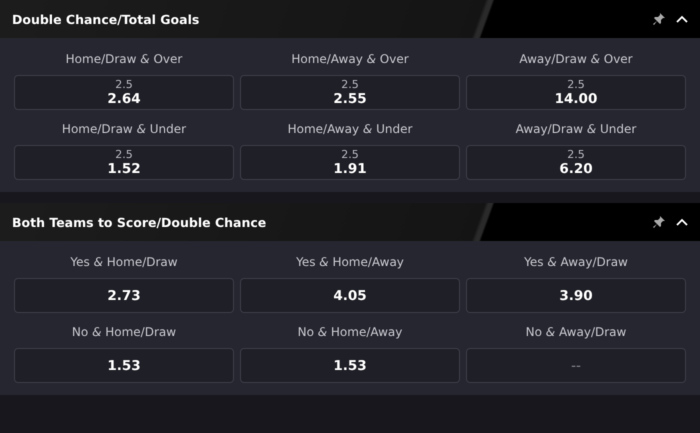  I want to click on market-label: Home/Draw & Over, so click(124, 59).